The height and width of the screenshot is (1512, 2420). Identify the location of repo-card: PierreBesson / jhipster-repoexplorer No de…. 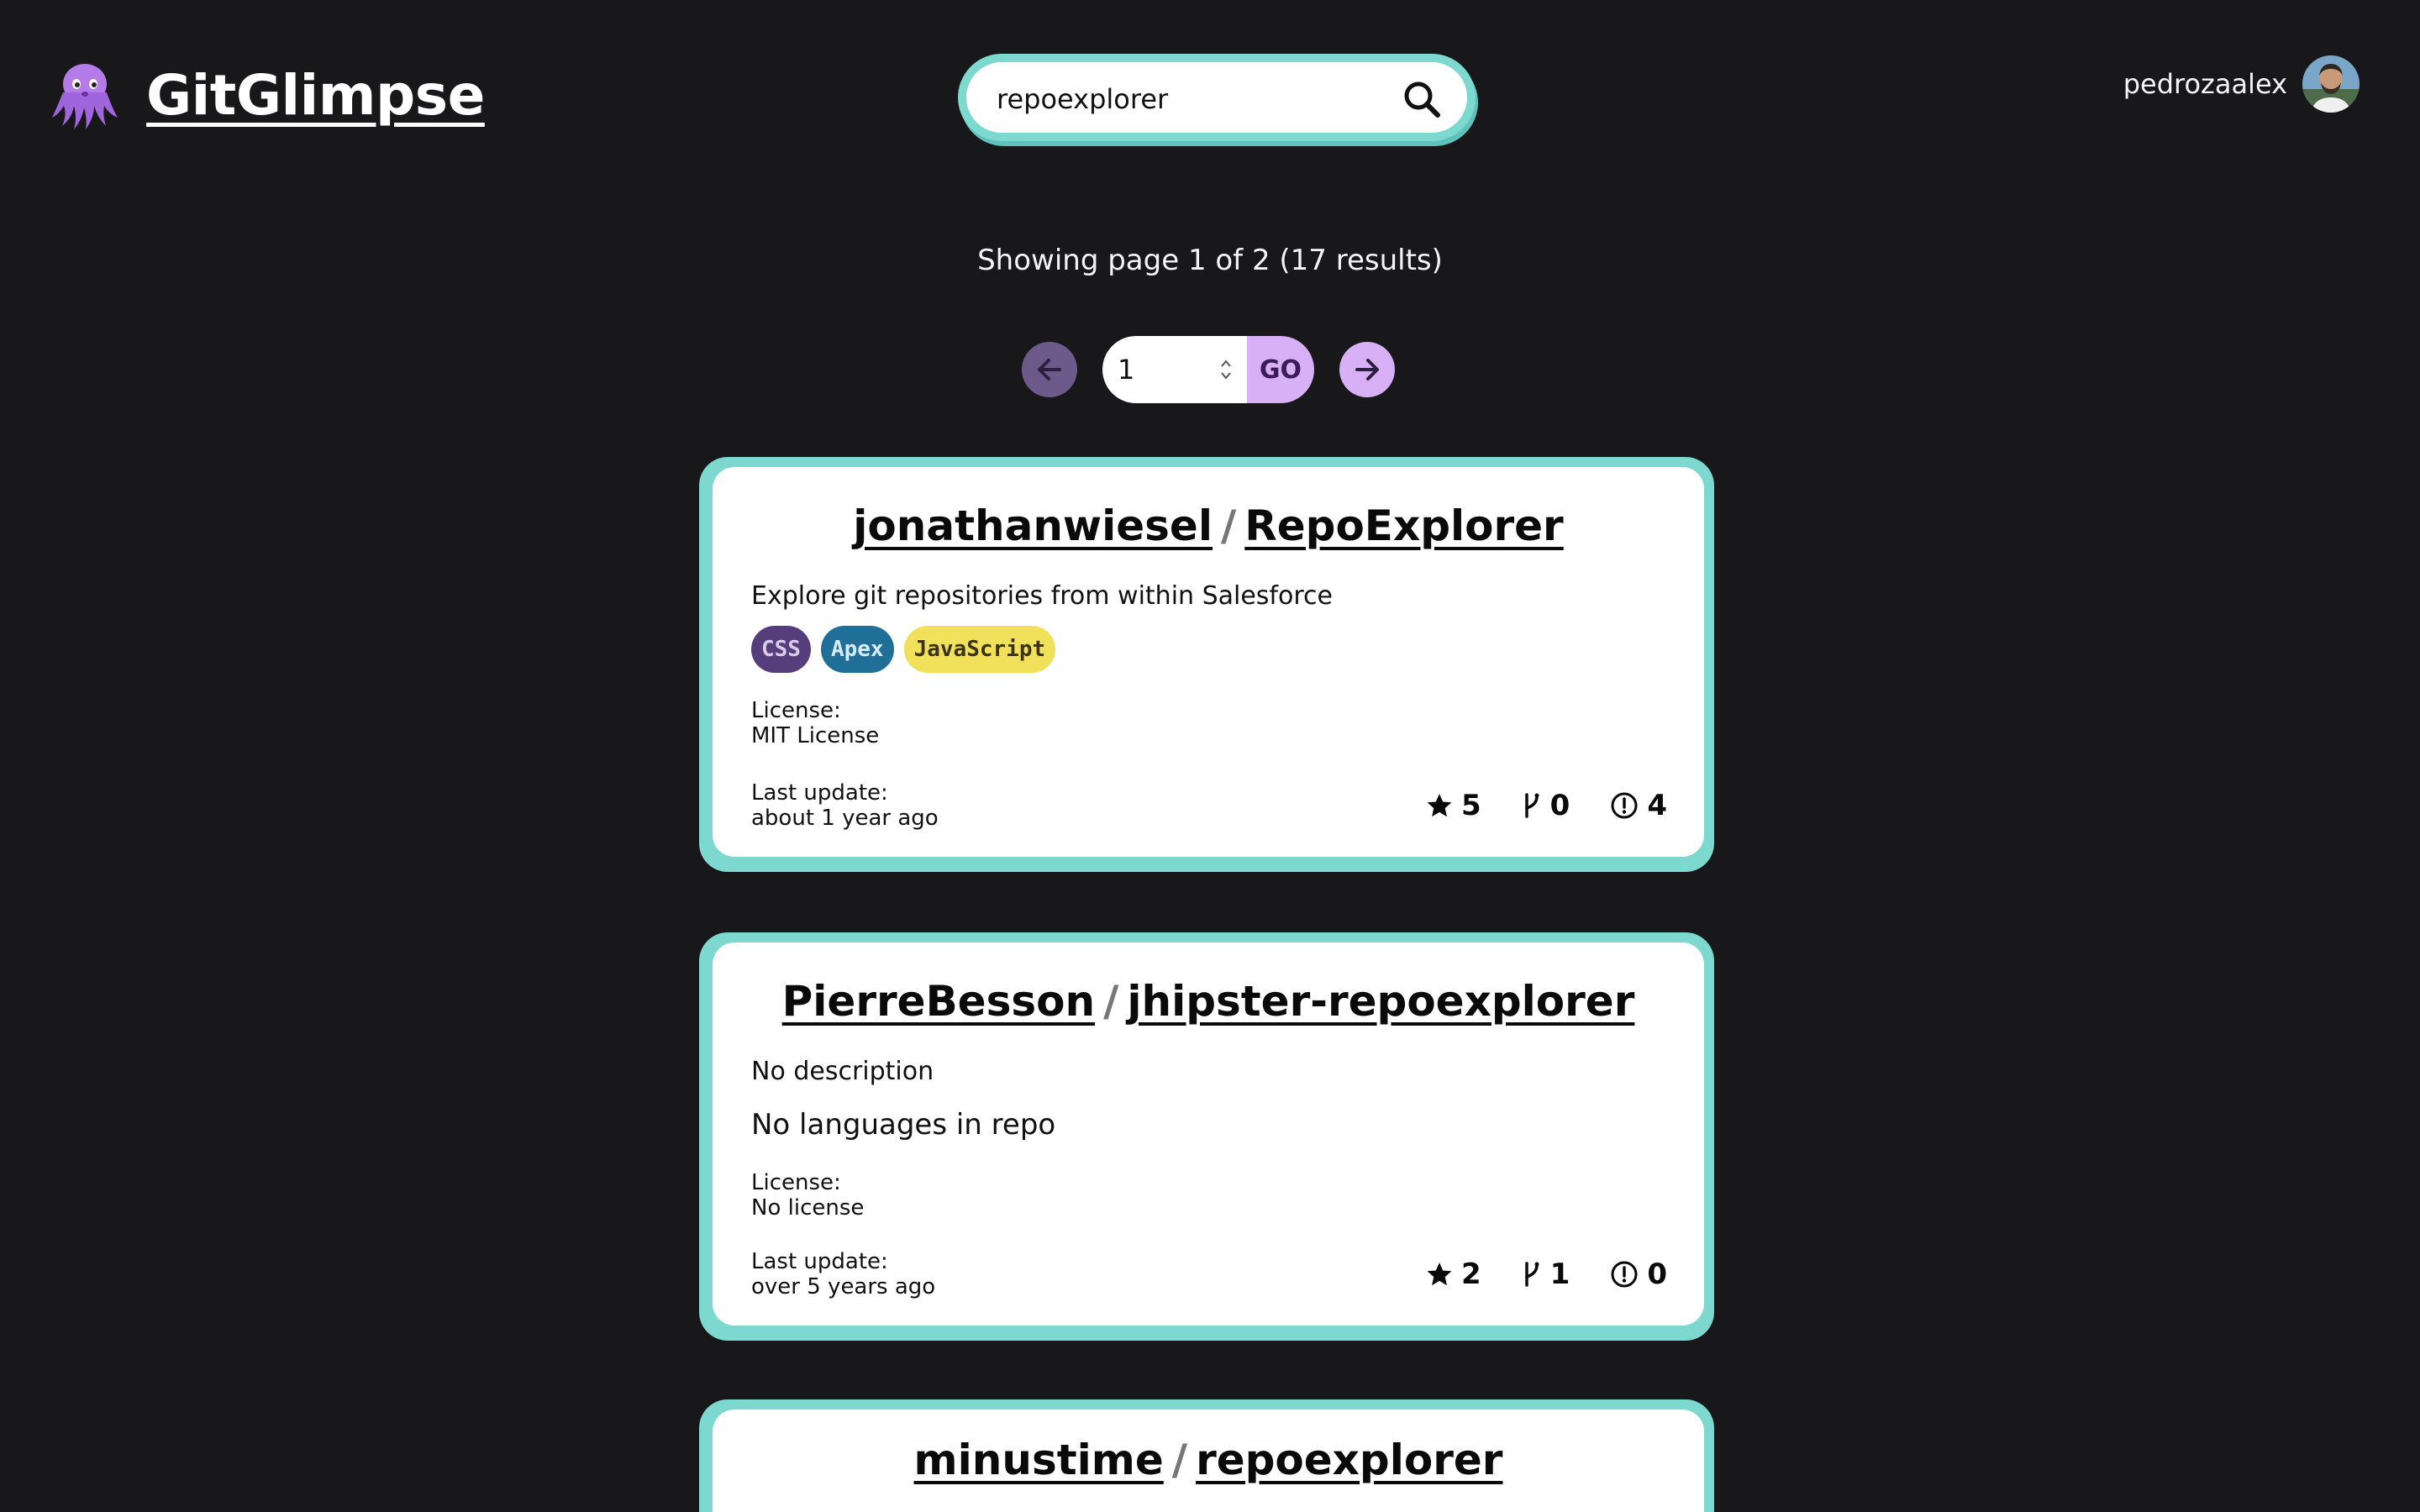
(1206, 1136).